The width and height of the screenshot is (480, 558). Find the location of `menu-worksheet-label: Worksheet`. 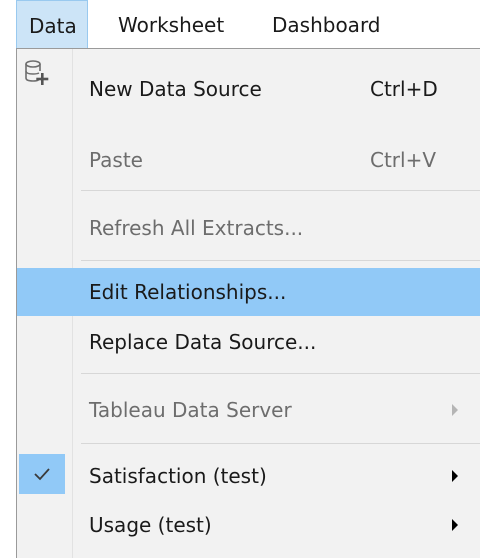

menu-worksheet-label: Worksheet is located at coordinates (171, 25).